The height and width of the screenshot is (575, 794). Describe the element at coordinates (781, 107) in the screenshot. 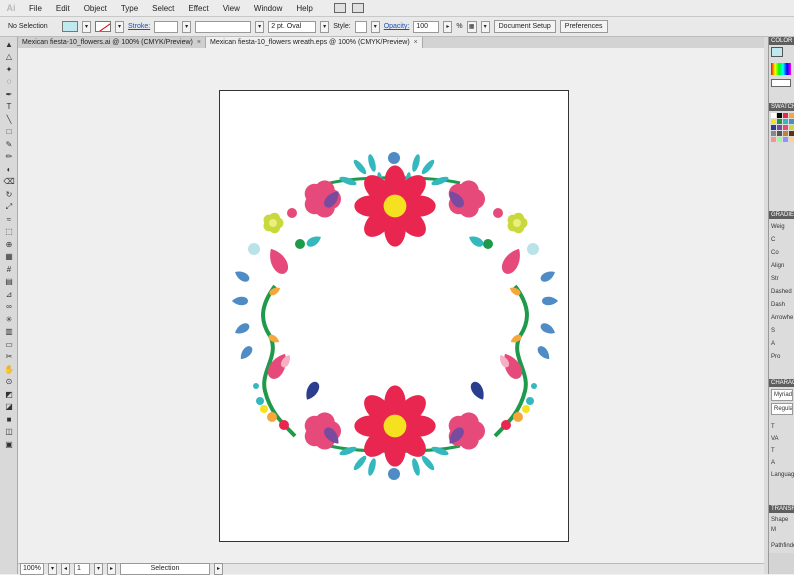

I see `swatches-panel-header: SWATCHES` at that location.